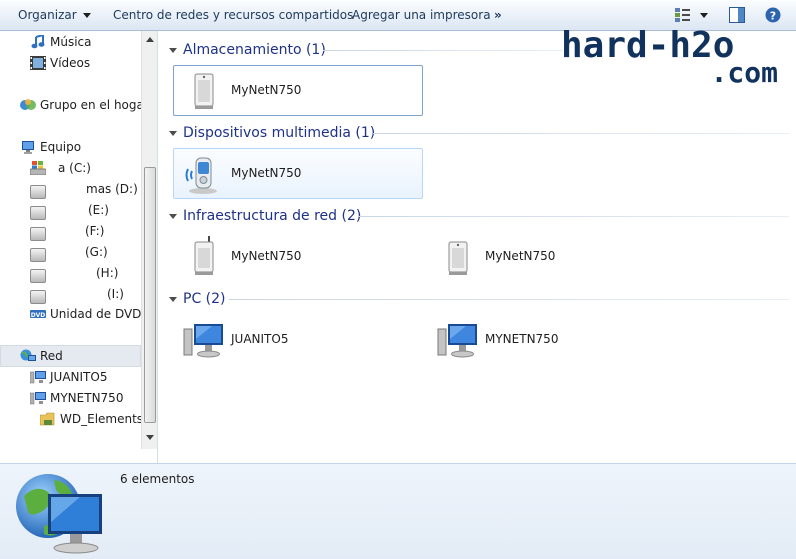 This screenshot has height=559, width=796. What do you see at coordinates (272, 216) in the screenshot?
I see `group-title: Infraestructura de red (2)` at bounding box center [272, 216].